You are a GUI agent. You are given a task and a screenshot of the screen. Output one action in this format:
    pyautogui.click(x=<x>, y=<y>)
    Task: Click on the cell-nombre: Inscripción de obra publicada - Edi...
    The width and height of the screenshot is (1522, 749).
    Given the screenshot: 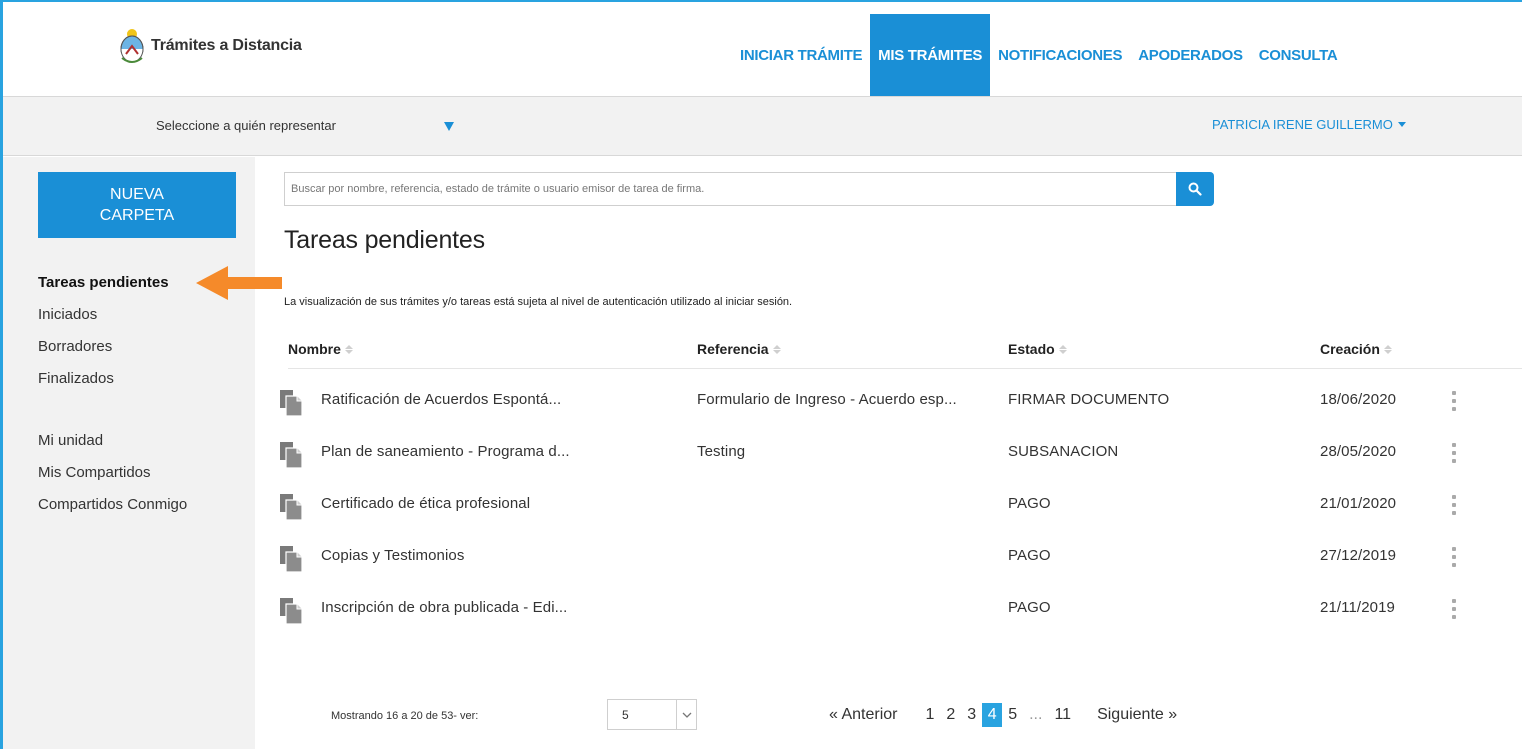 What is the action you would take?
    pyautogui.click(x=444, y=607)
    